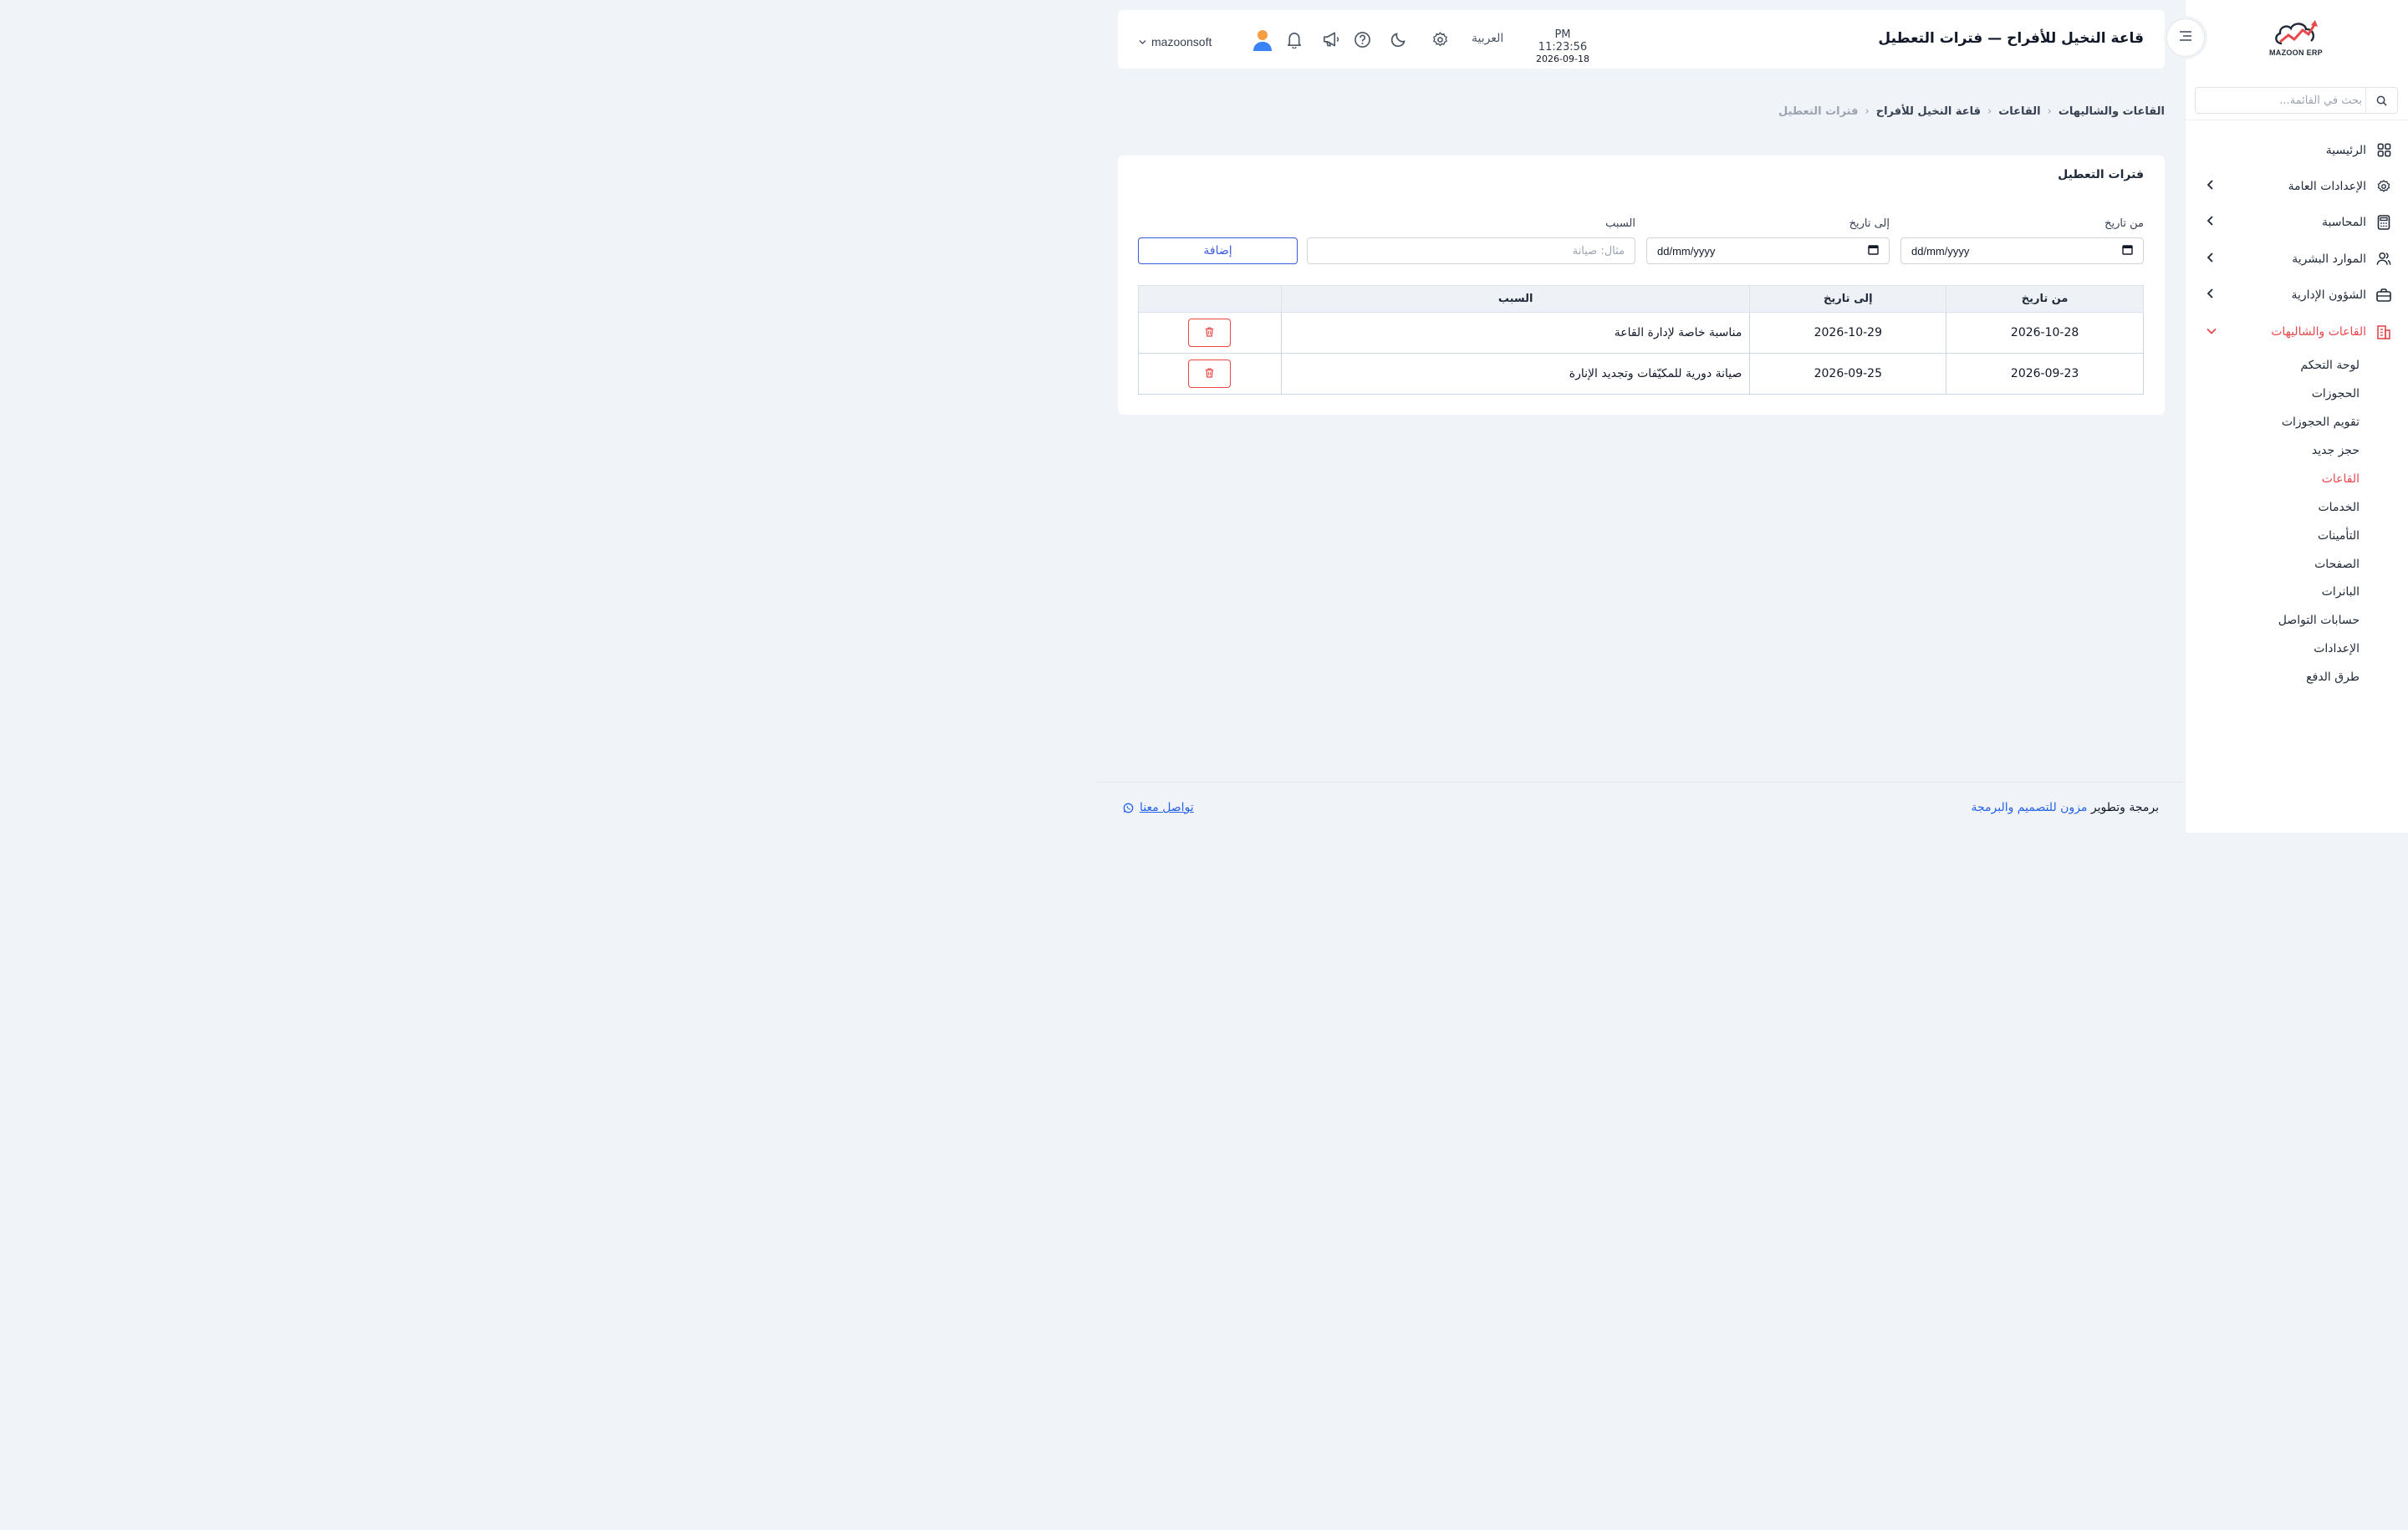 The image size is (2408, 1530). I want to click on search-icon, so click(2381, 100).